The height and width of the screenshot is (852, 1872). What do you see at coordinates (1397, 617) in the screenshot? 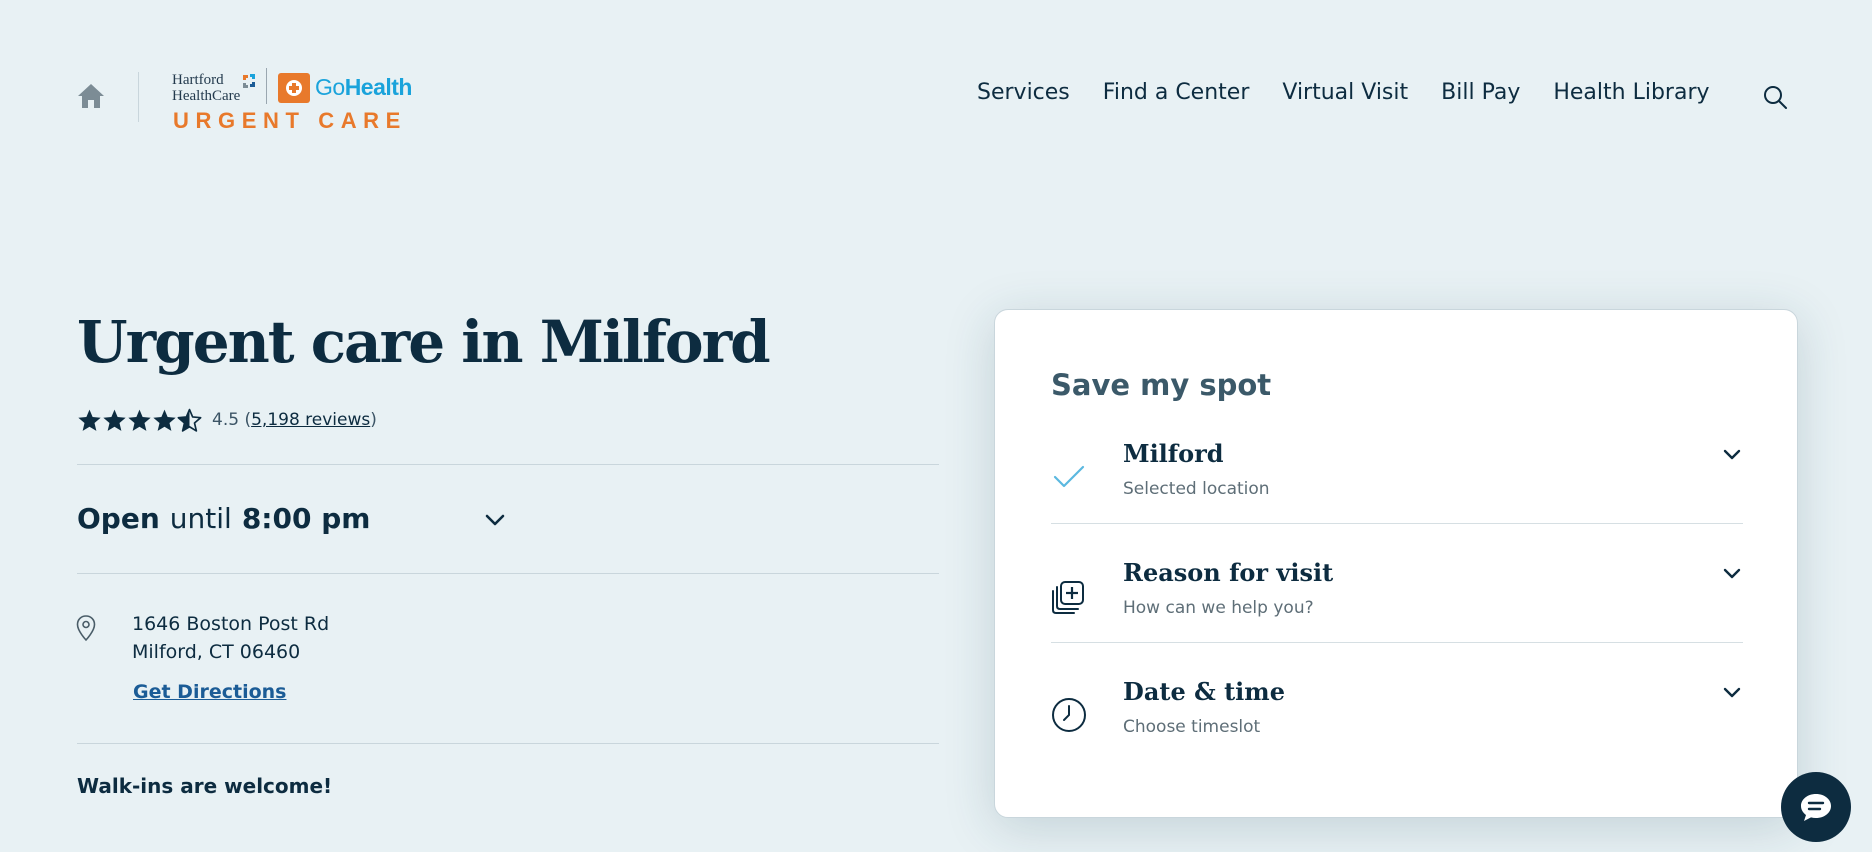
I see `step-reason: Reason for visit How can we help you?` at bounding box center [1397, 617].